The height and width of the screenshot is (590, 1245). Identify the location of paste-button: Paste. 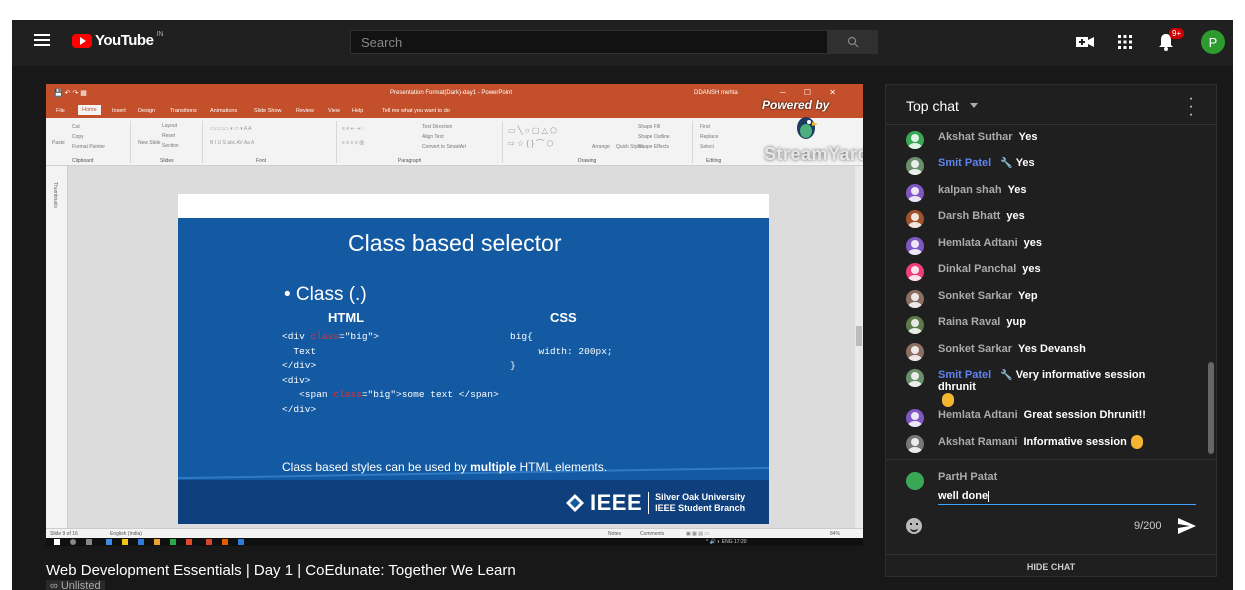
(58, 143).